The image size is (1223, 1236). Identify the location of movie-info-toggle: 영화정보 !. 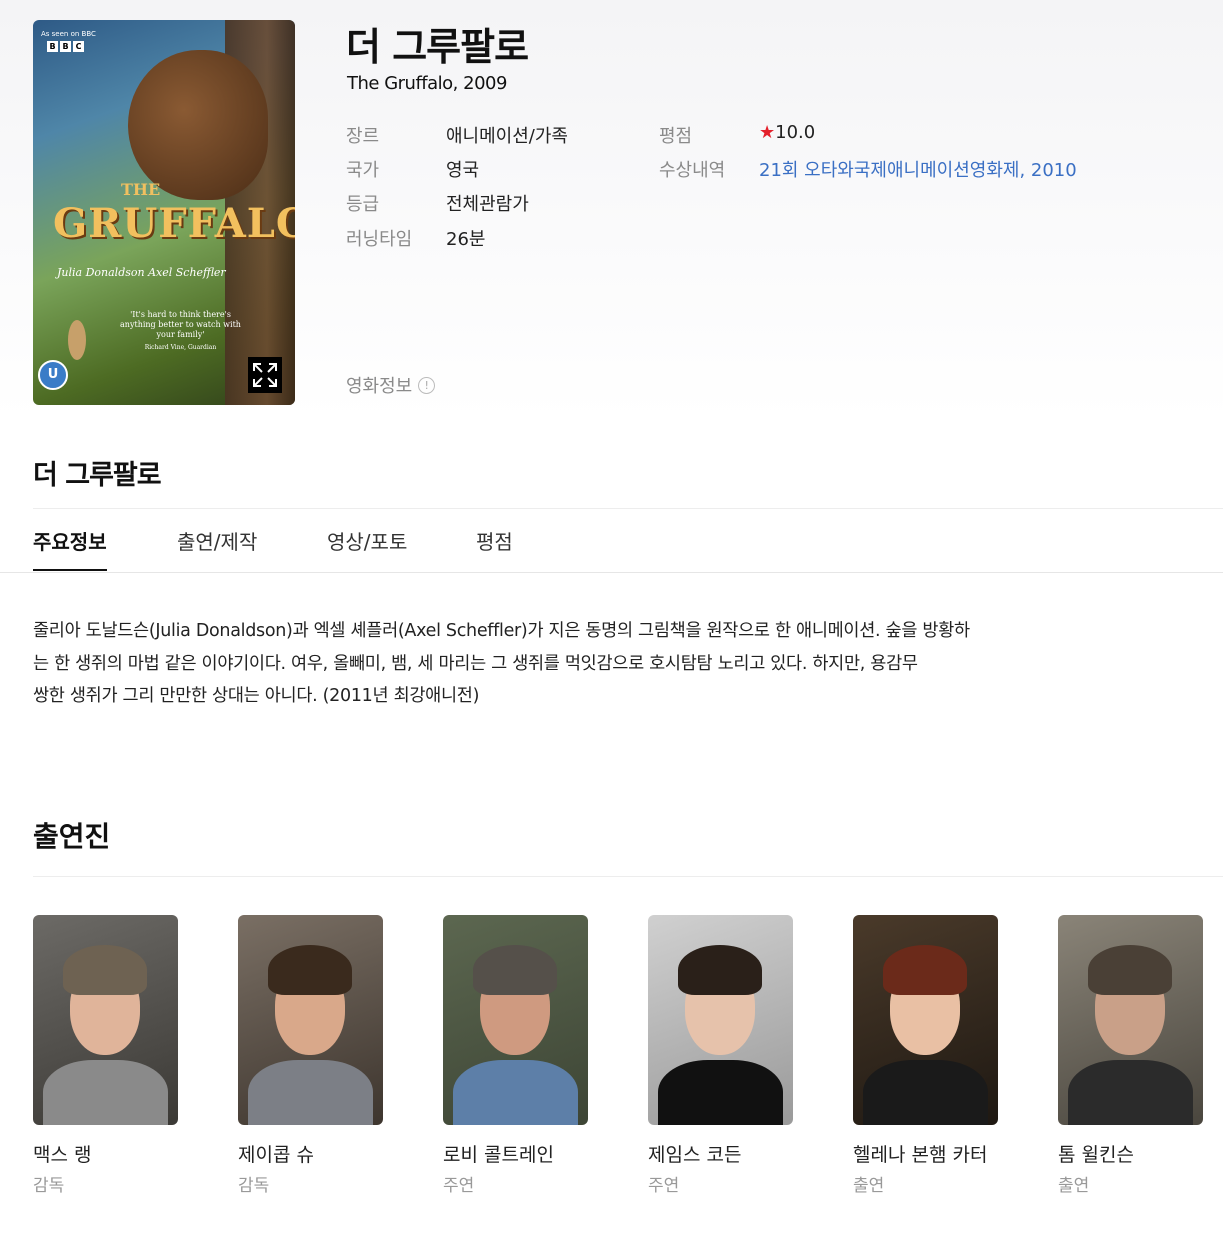
(391, 385).